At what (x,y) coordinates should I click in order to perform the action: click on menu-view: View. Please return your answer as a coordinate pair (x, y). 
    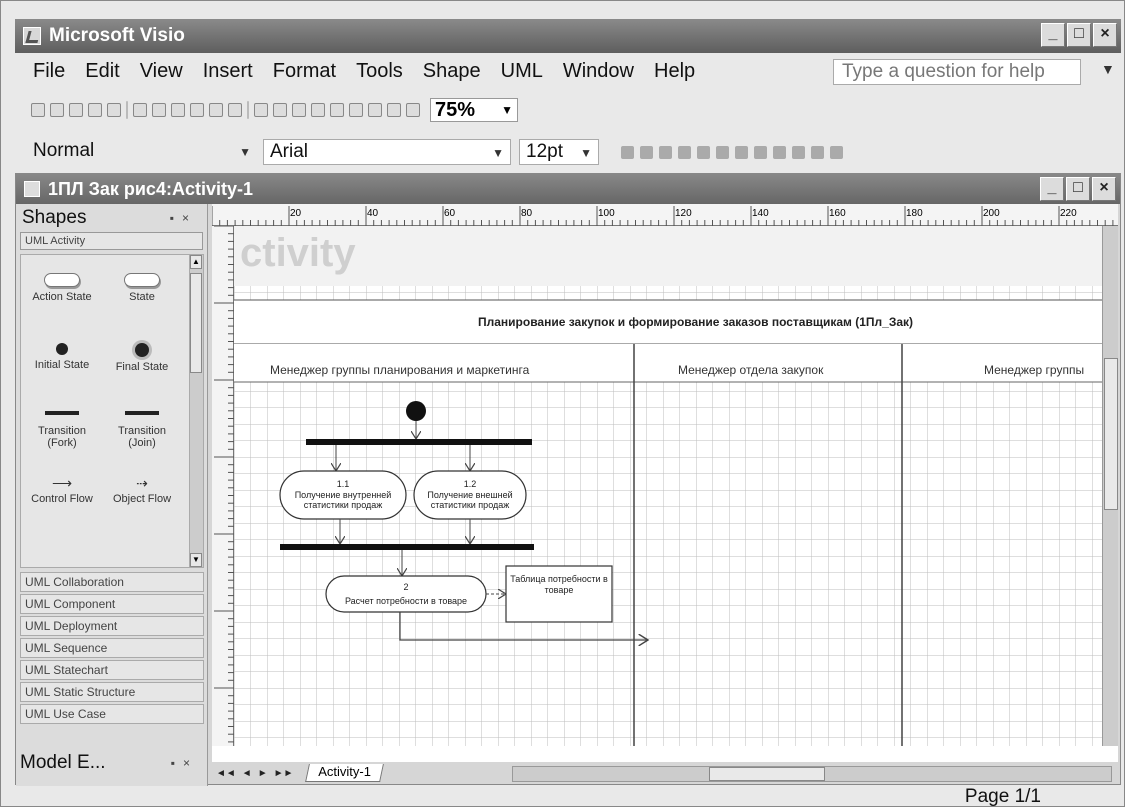
    Looking at the image, I should click on (161, 71).